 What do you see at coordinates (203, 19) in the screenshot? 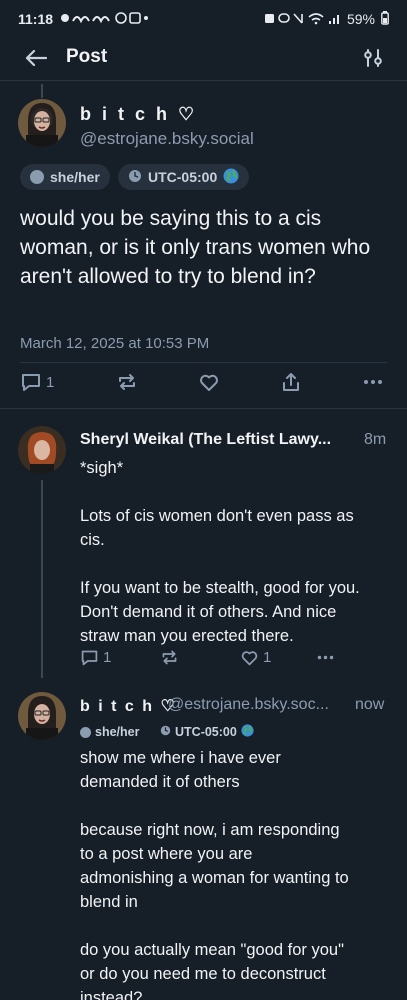
I see `status-bar: 11:18 59%` at bounding box center [203, 19].